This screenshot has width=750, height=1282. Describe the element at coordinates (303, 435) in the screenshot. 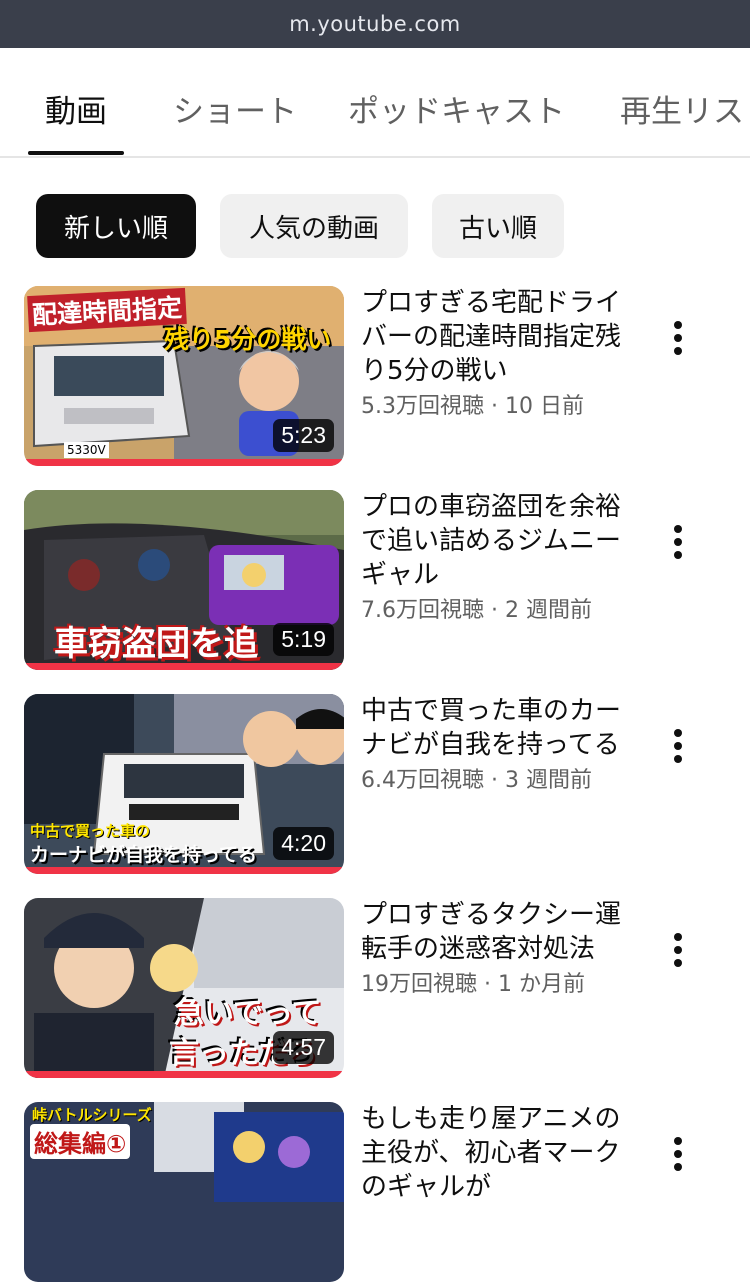

I see `video-duration: 5:23` at that location.